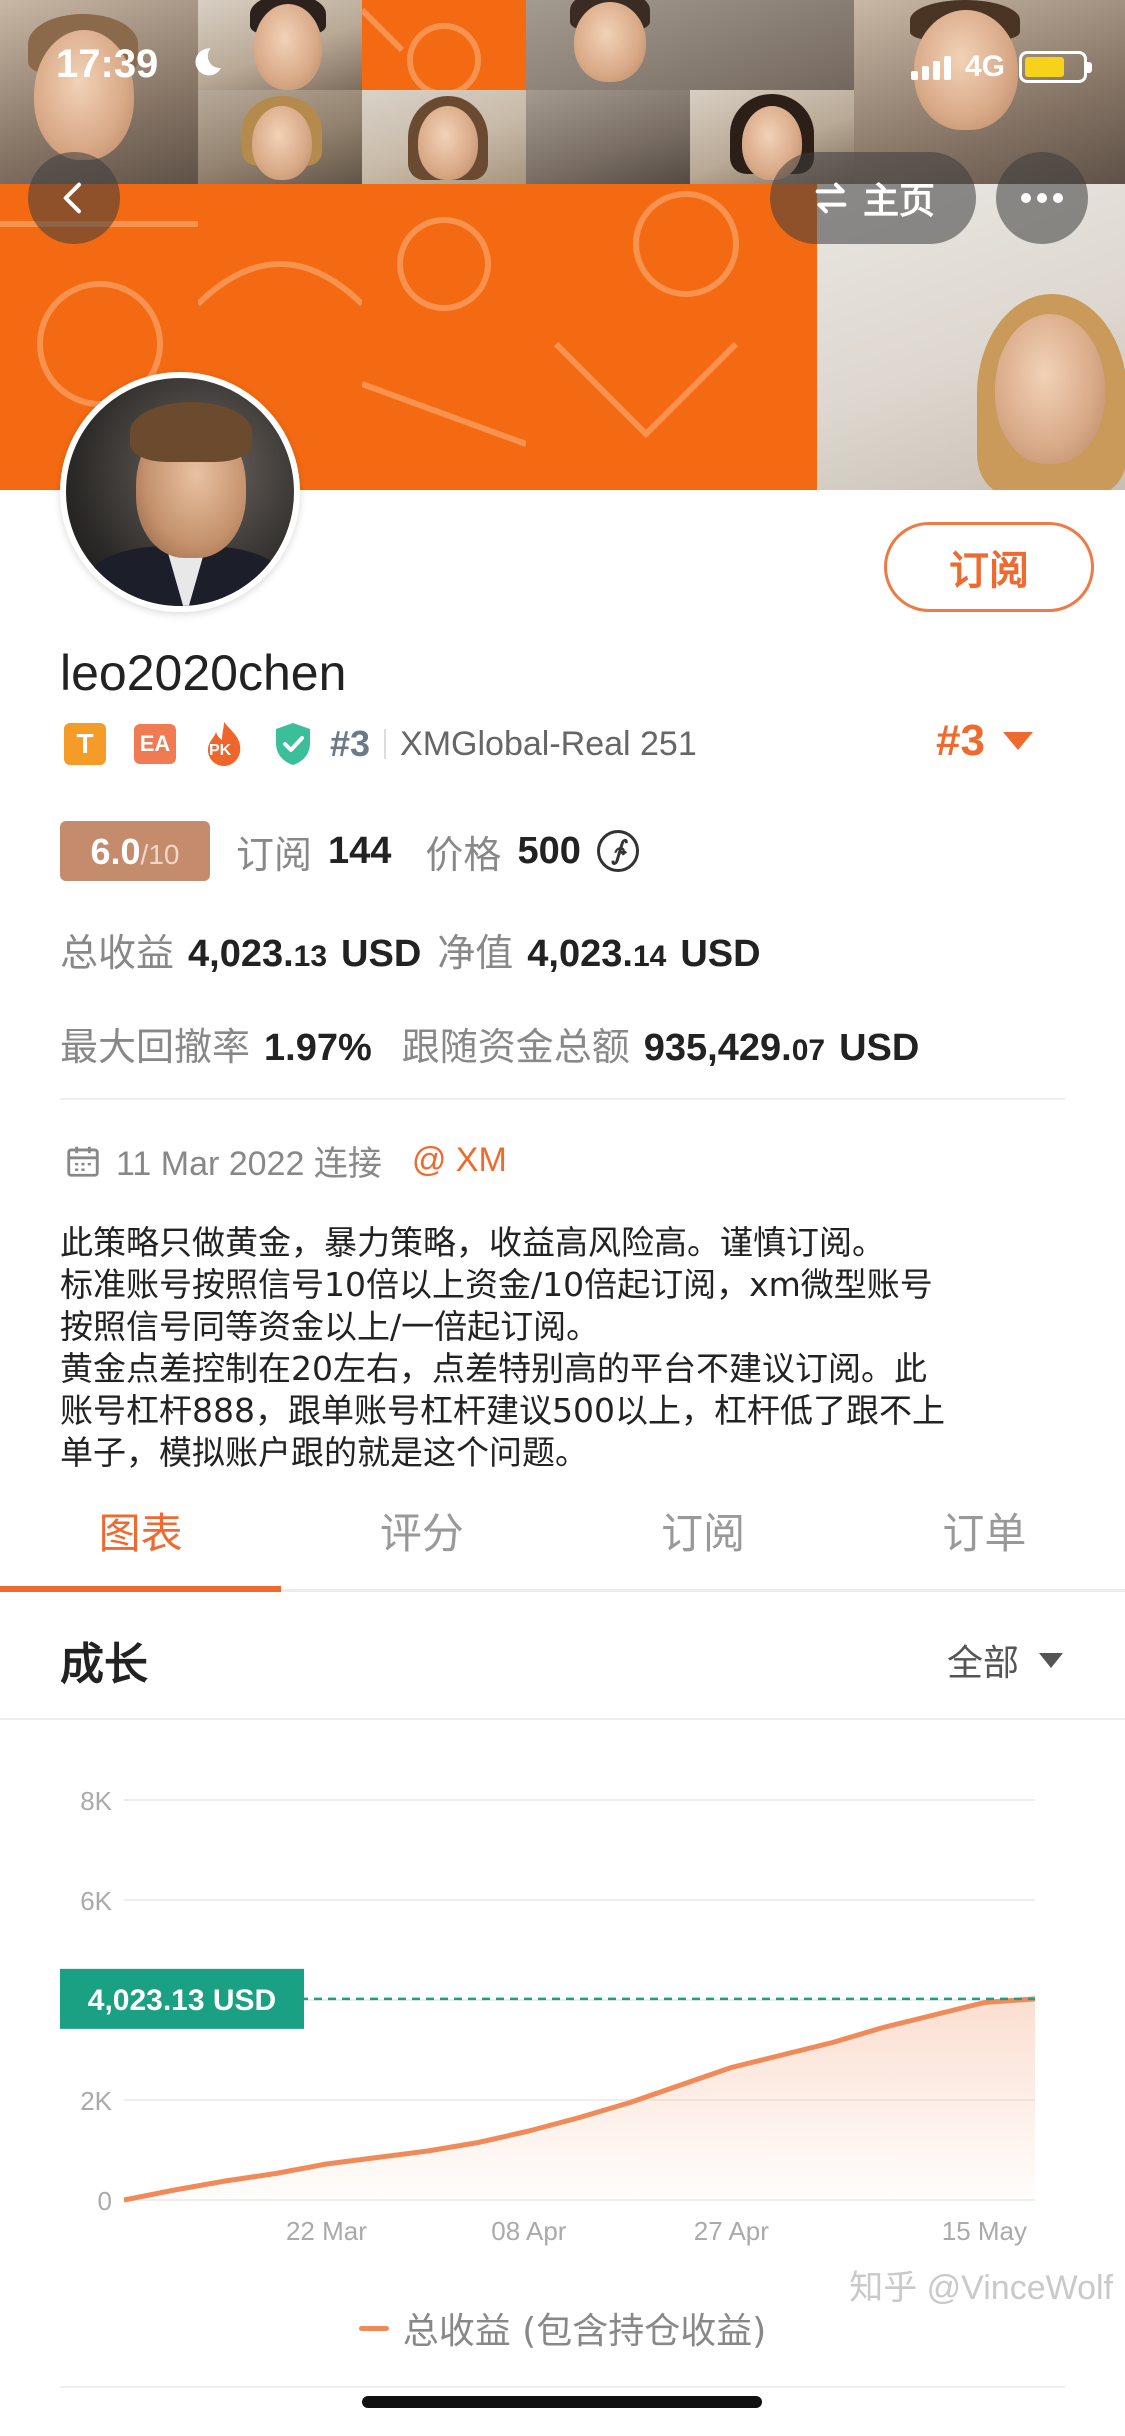 This screenshot has height=2436, width=1125. I want to click on network-type: 4G, so click(984, 66).